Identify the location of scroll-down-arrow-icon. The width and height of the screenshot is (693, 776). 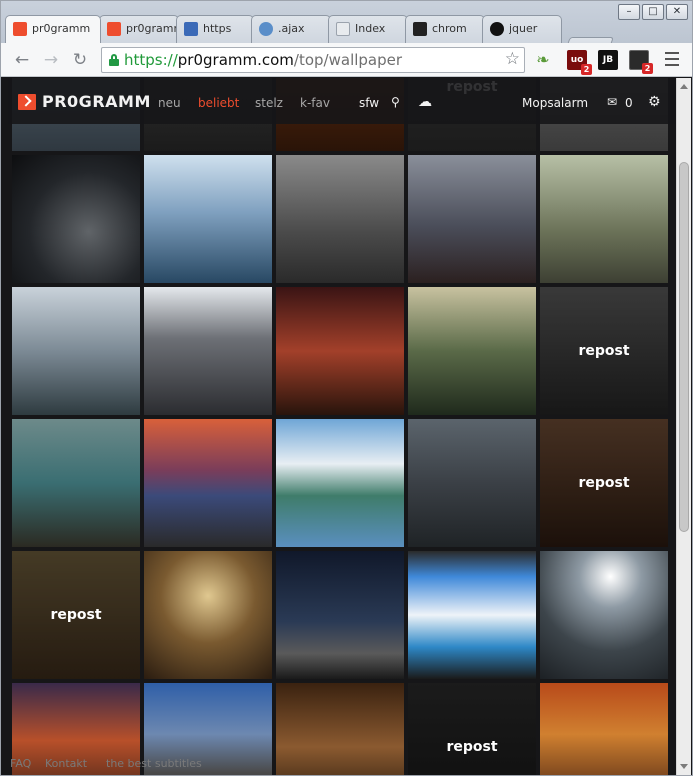
(684, 766).